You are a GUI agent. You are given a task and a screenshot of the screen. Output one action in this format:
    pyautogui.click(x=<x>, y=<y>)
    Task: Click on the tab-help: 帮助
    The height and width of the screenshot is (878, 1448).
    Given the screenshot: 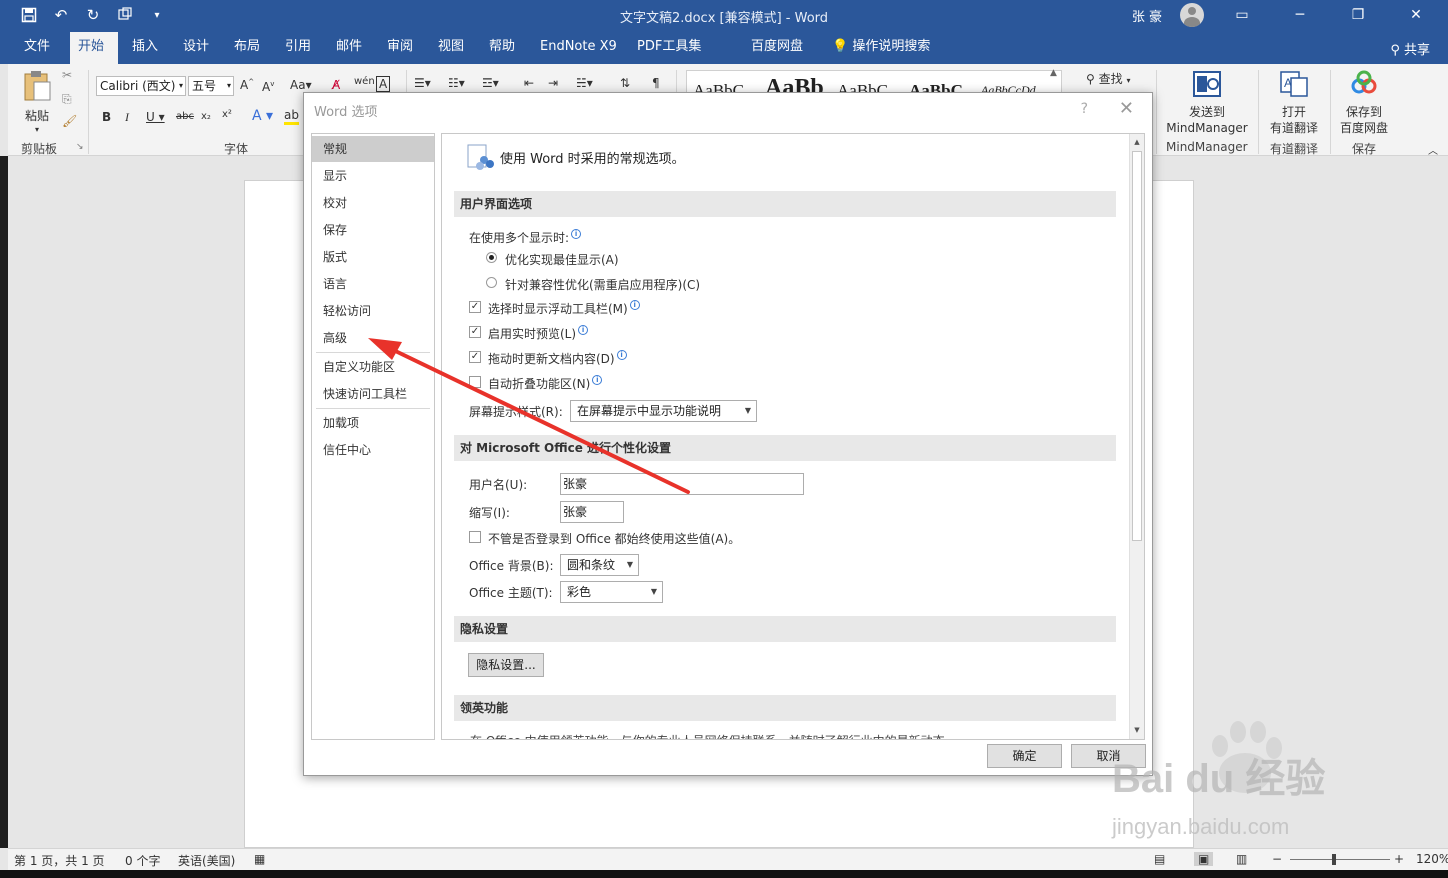 What is the action you would take?
    pyautogui.click(x=502, y=48)
    